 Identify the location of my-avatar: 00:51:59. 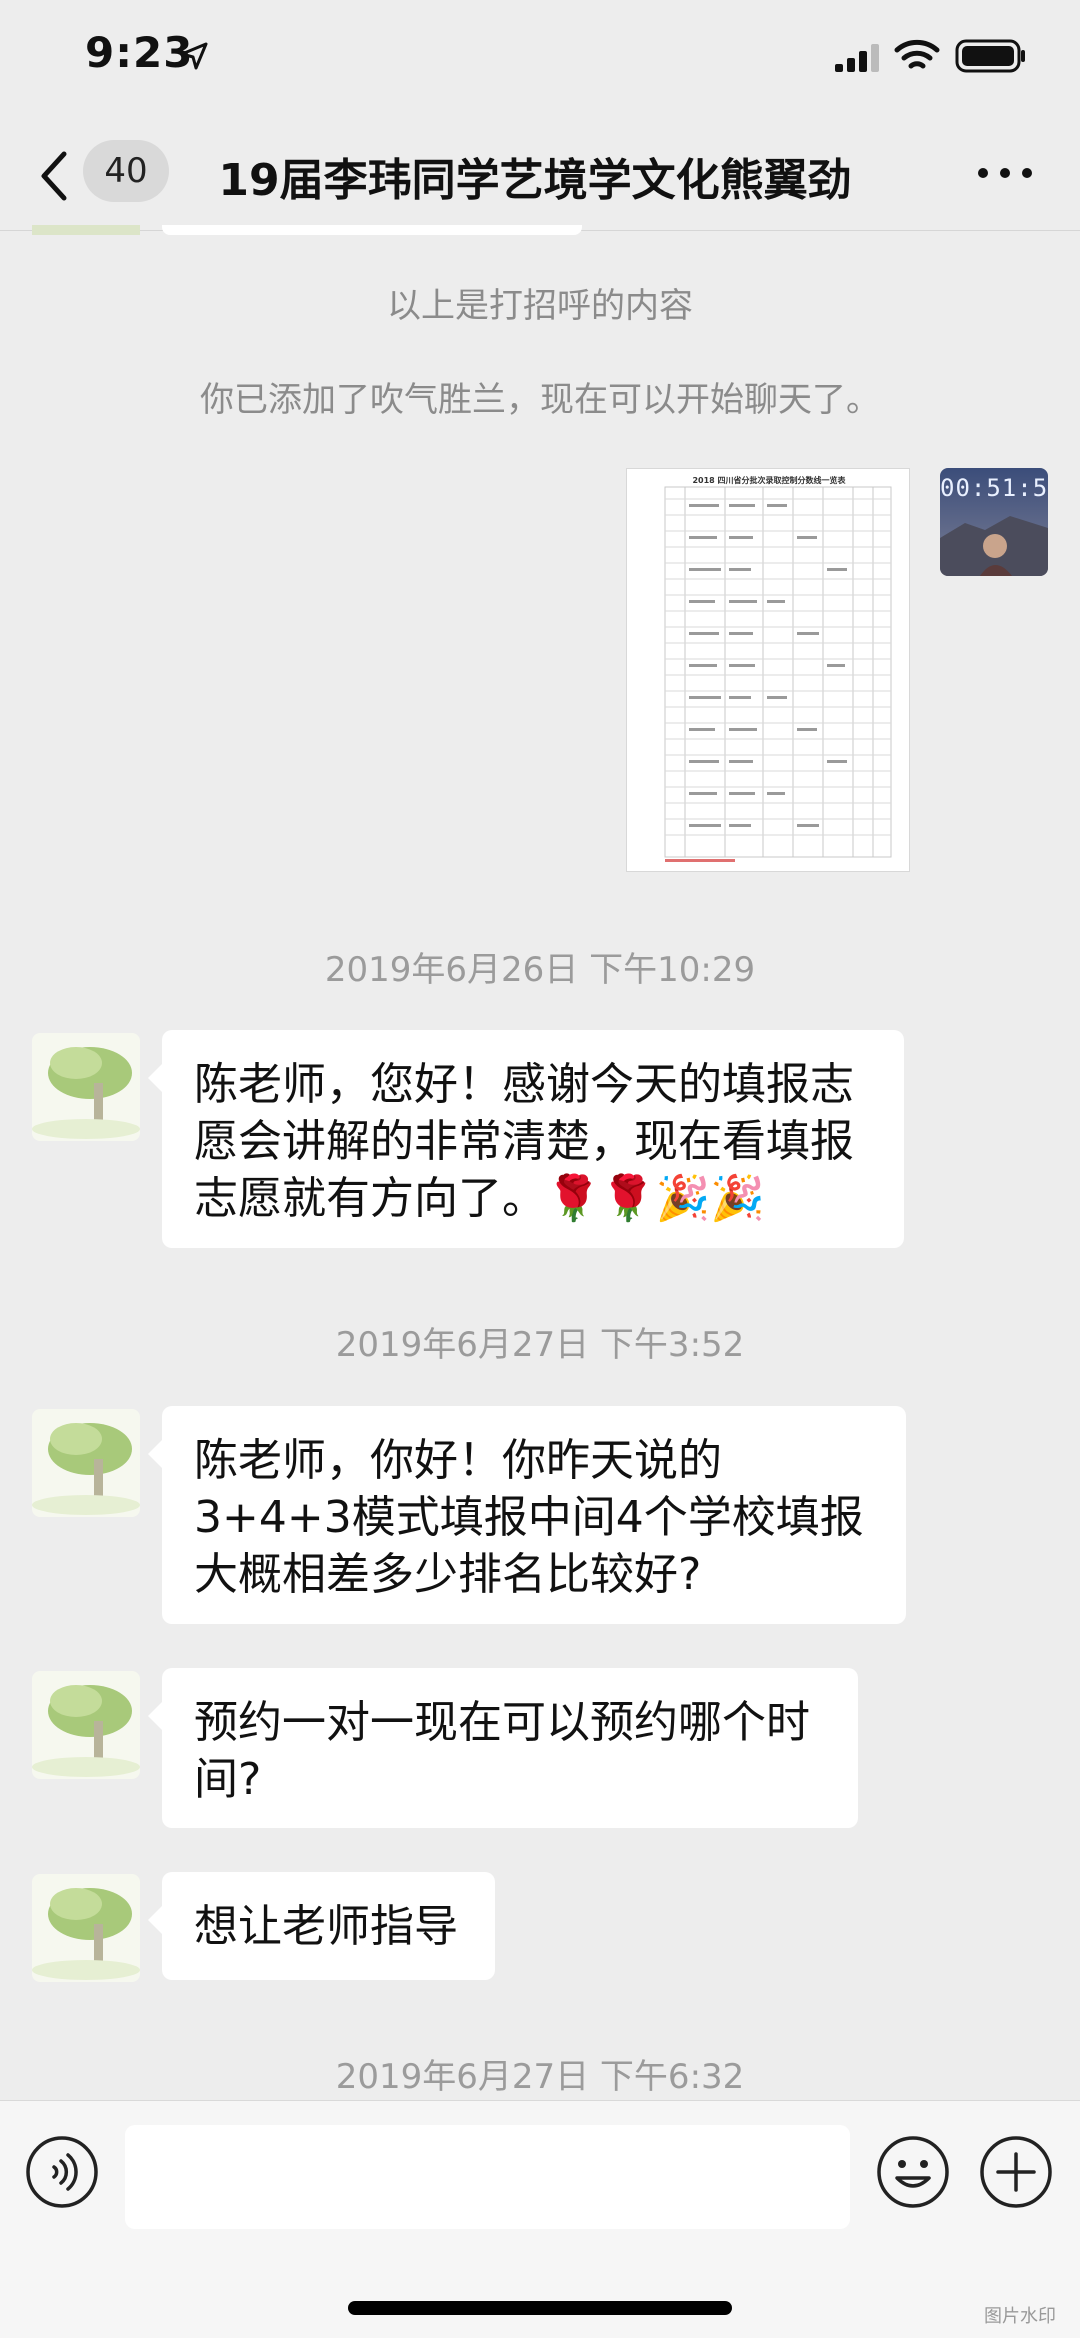
(994, 522).